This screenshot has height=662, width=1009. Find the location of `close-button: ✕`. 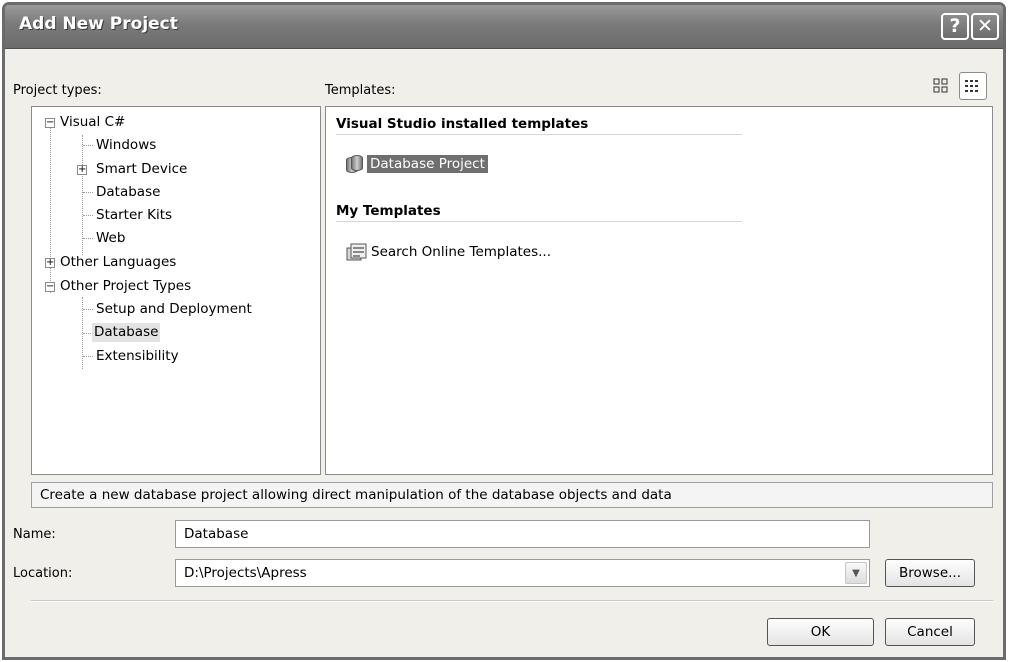

close-button: ✕ is located at coordinates (985, 26).